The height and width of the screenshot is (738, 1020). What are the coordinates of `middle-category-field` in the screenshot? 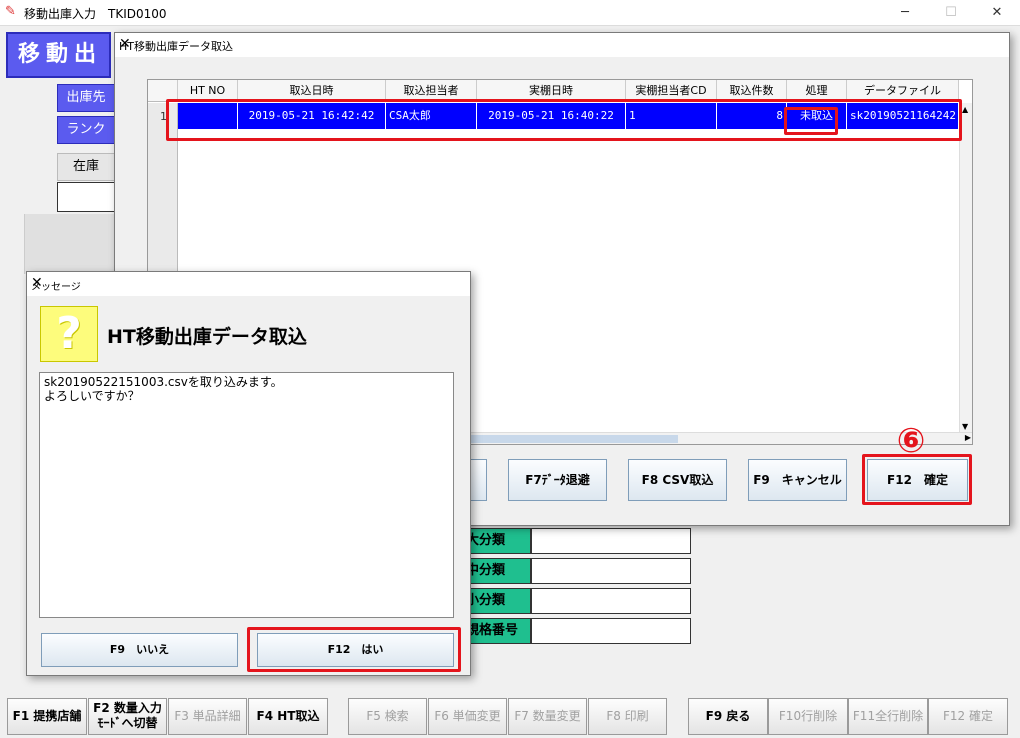 It's located at (611, 571).